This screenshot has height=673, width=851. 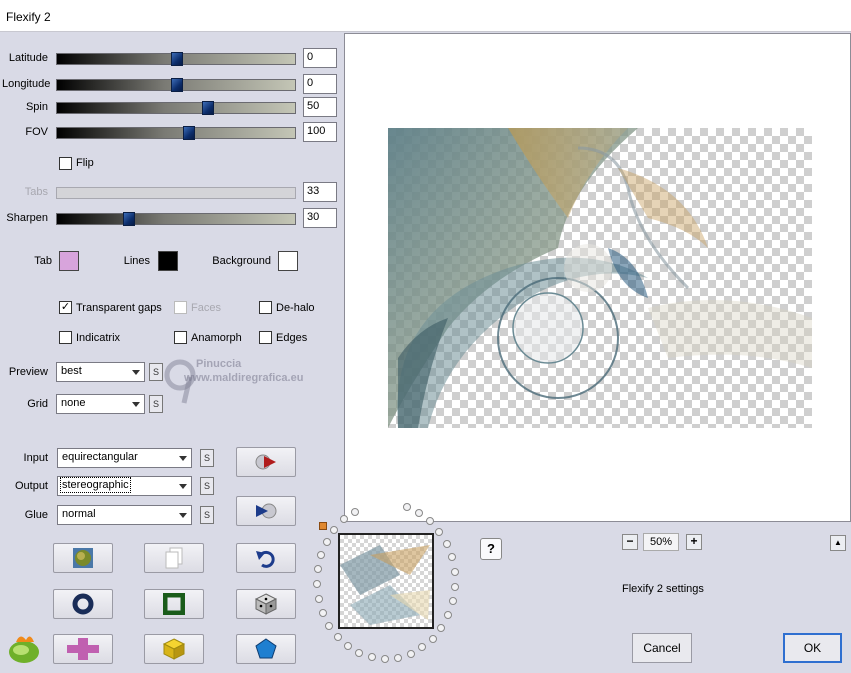 What do you see at coordinates (98, 338) in the screenshot?
I see `indicatrix-label: Indicatrix` at bounding box center [98, 338].